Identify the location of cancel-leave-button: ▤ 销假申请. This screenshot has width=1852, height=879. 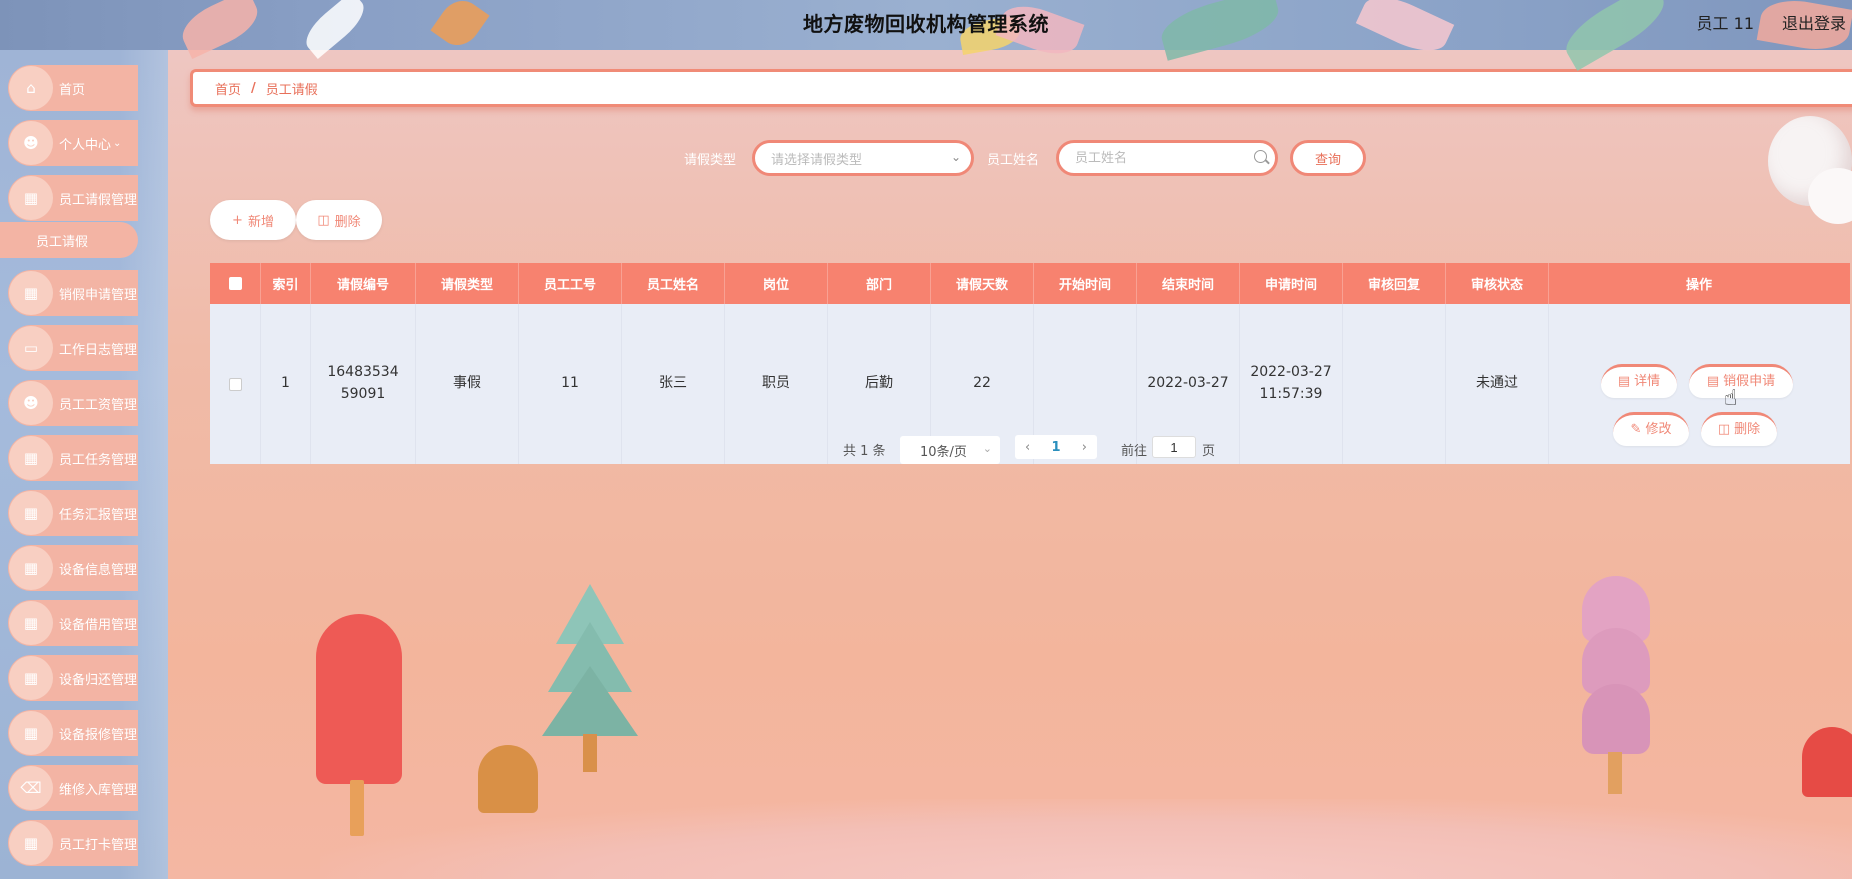
(1741, 381).